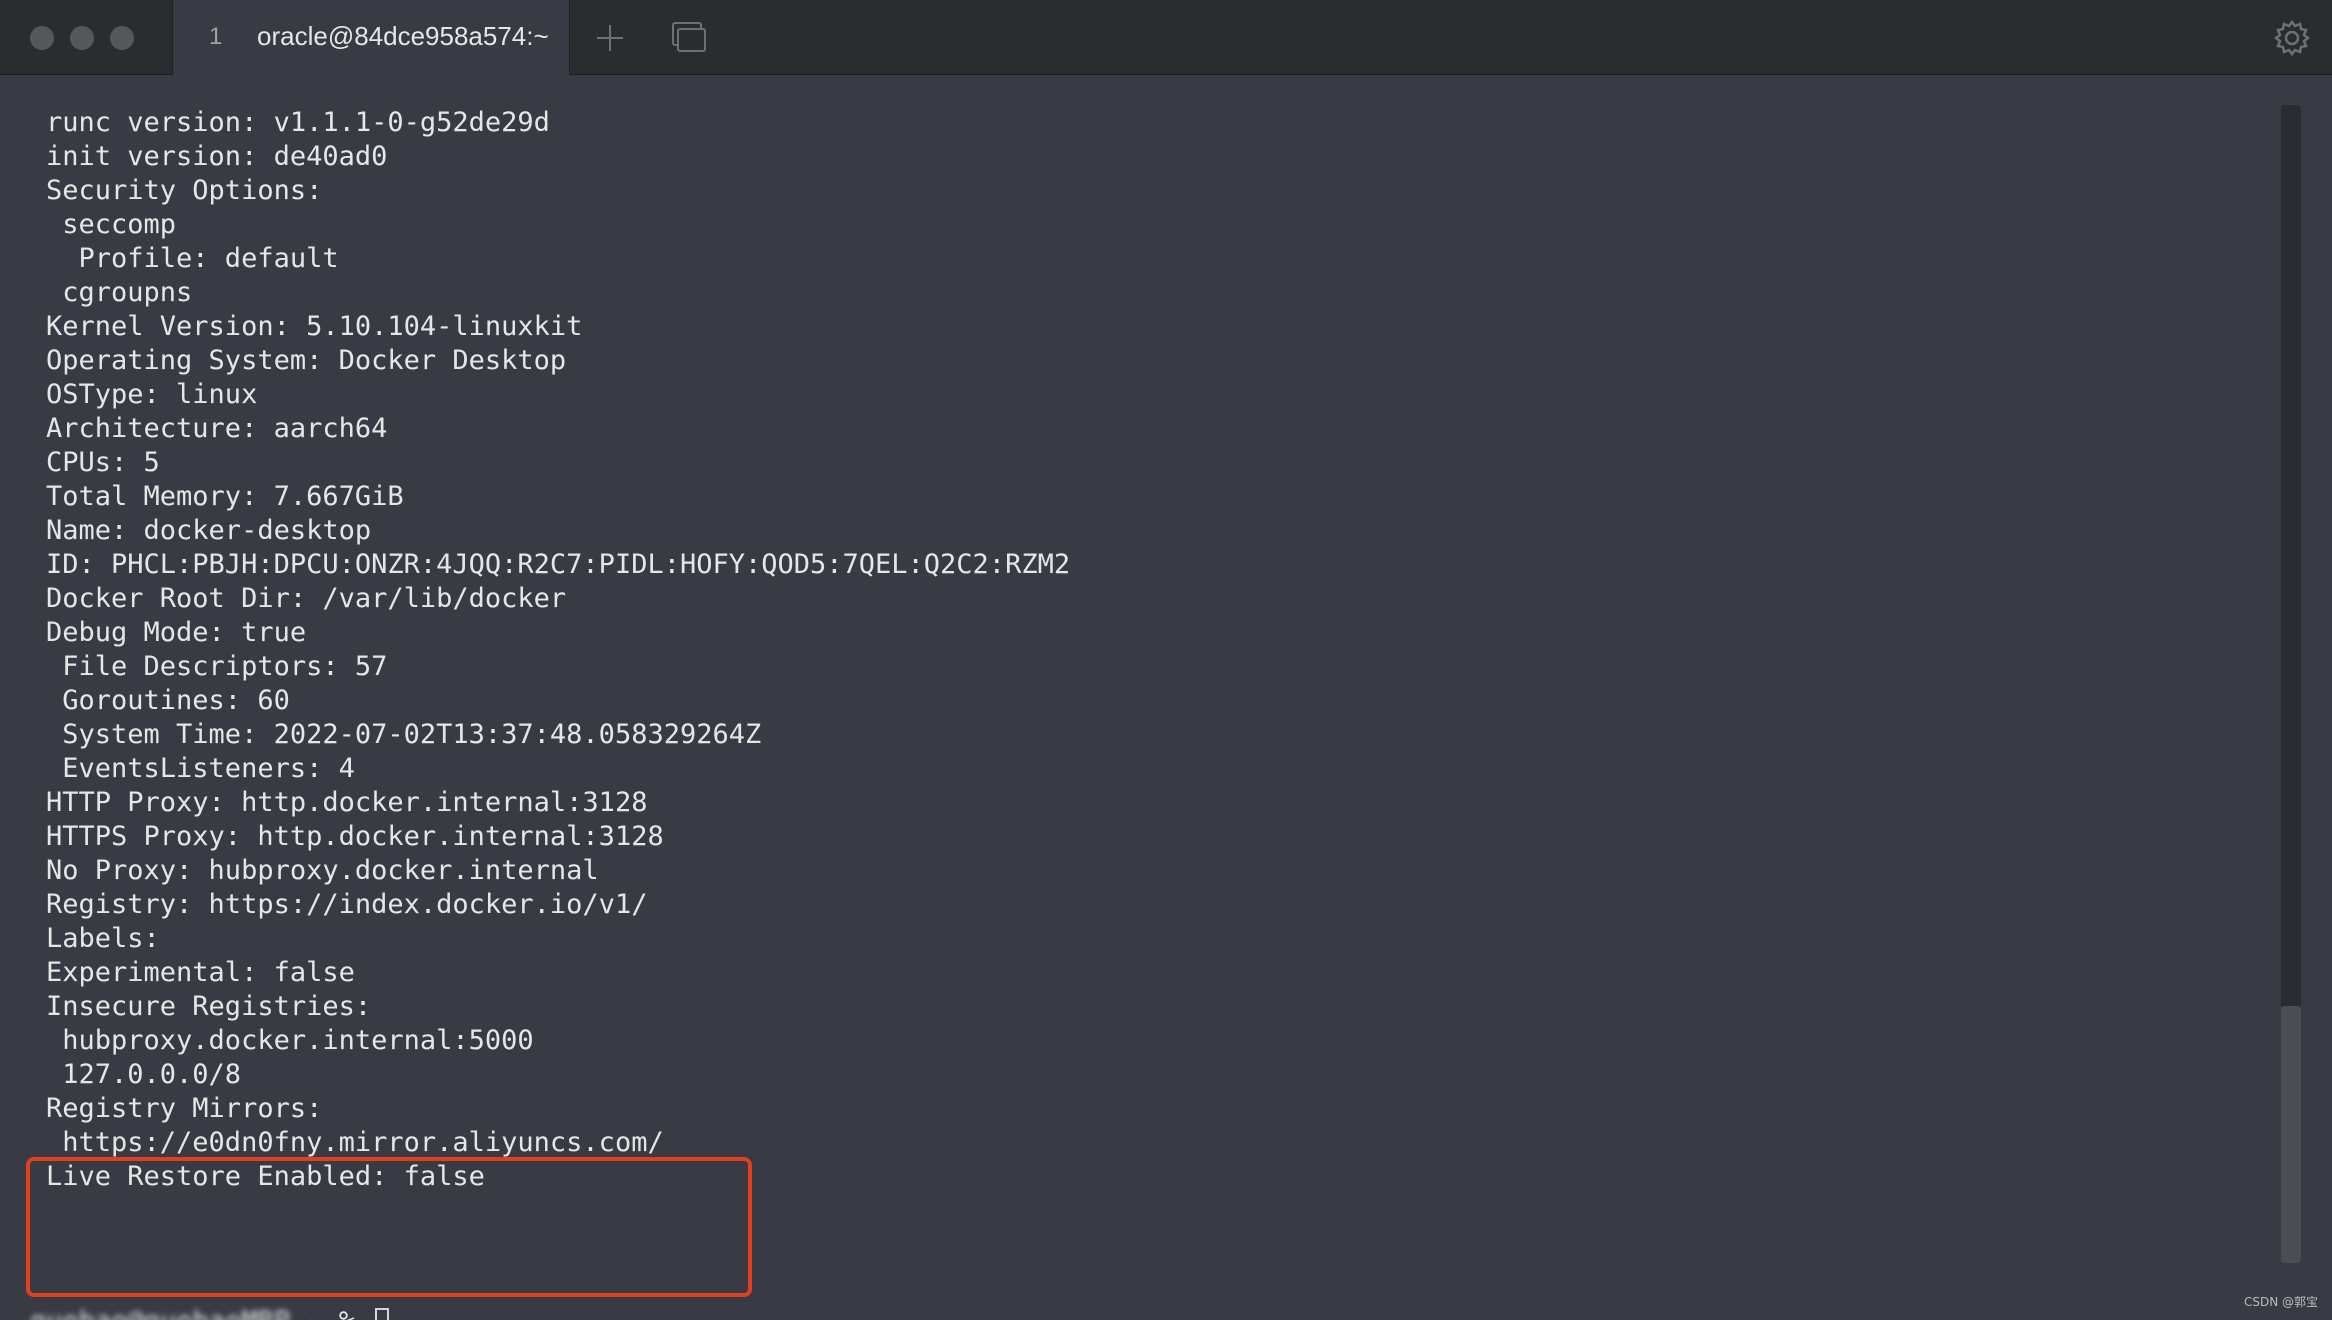 This screenshot has width=2332, height=1320. Describe the element at coordinates (192, 258) in the screenshot. I see `terminal-line: Profile: default` at that location.